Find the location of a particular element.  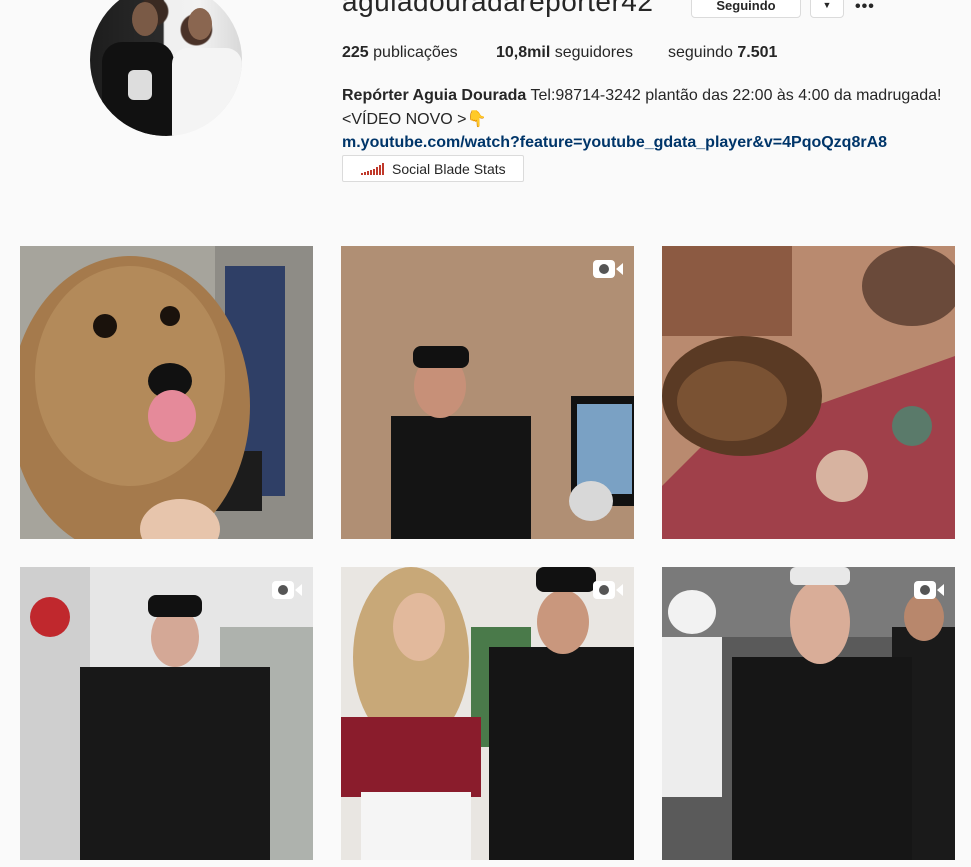

posts-count-value: 225 is located at coordinates (355, 52).